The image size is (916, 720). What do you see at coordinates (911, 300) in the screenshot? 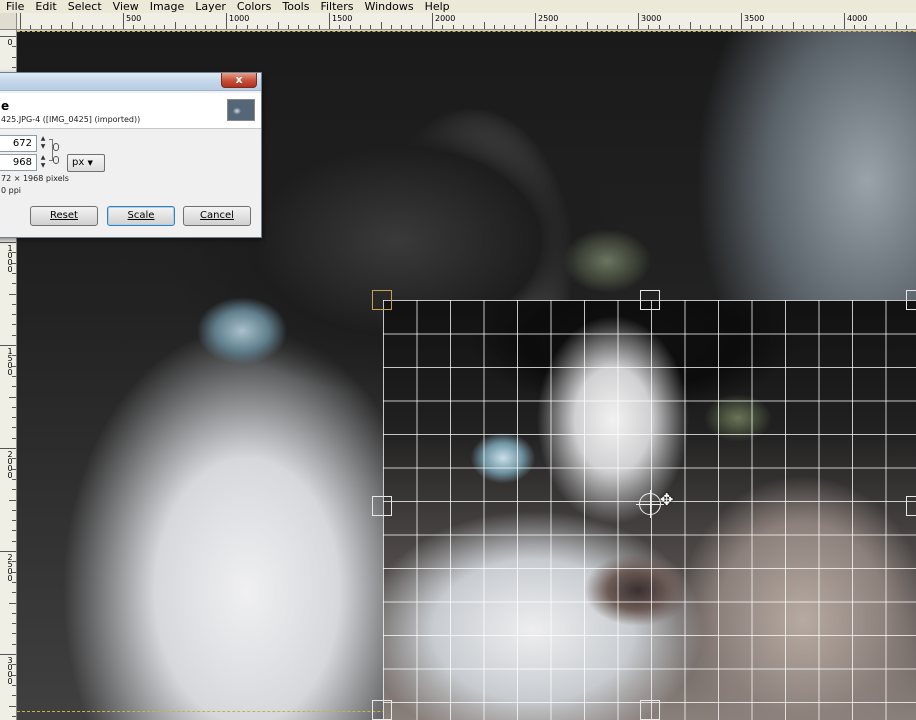
I see `handle-top-right` at bounding box center [911, 300].